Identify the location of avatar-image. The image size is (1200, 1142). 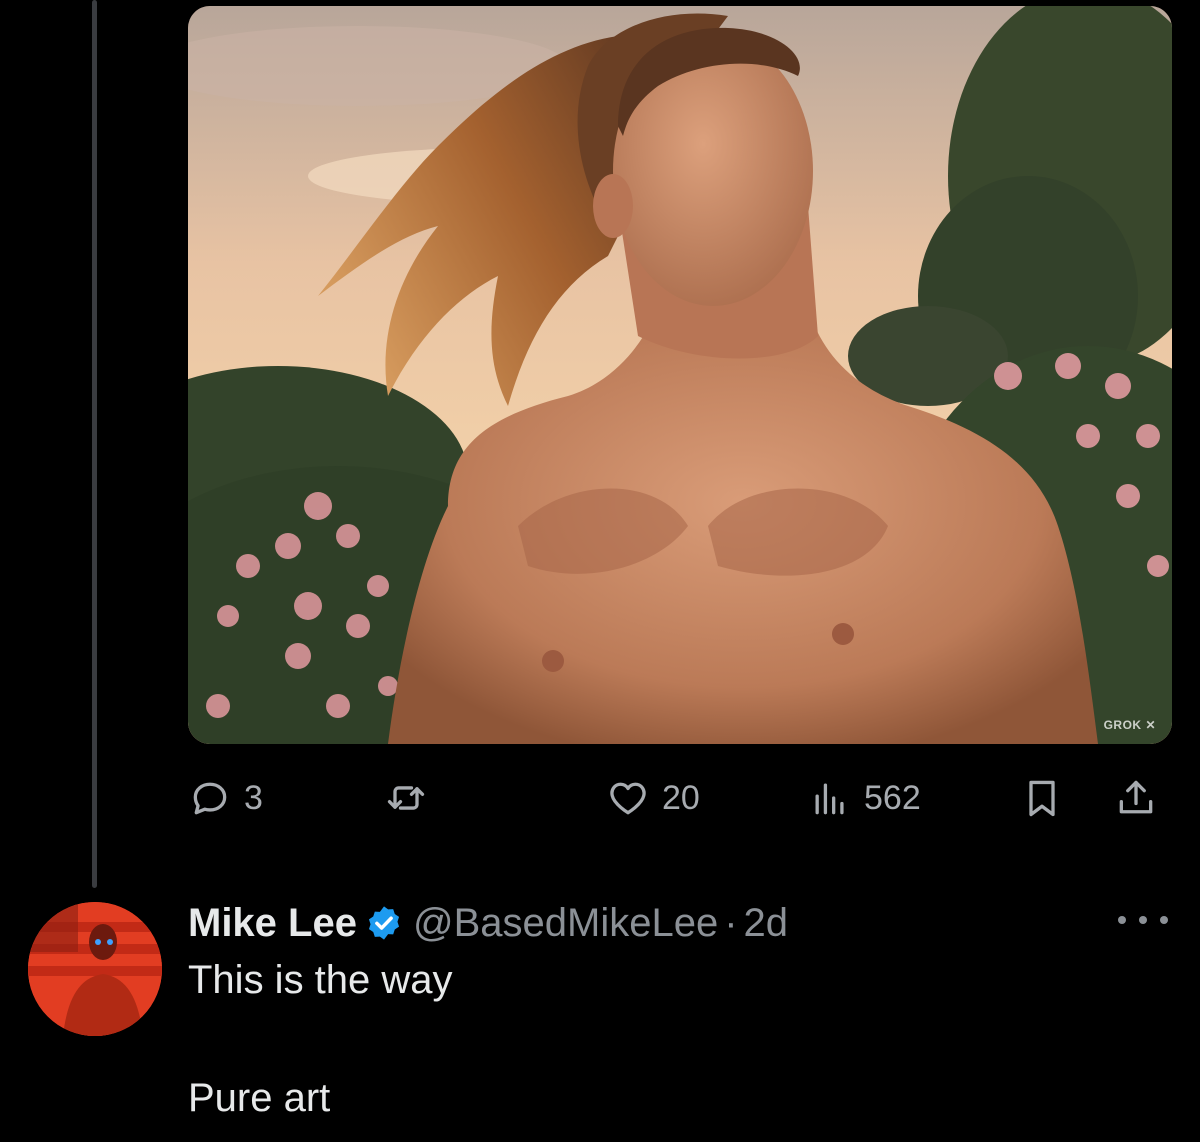
(95, 969).